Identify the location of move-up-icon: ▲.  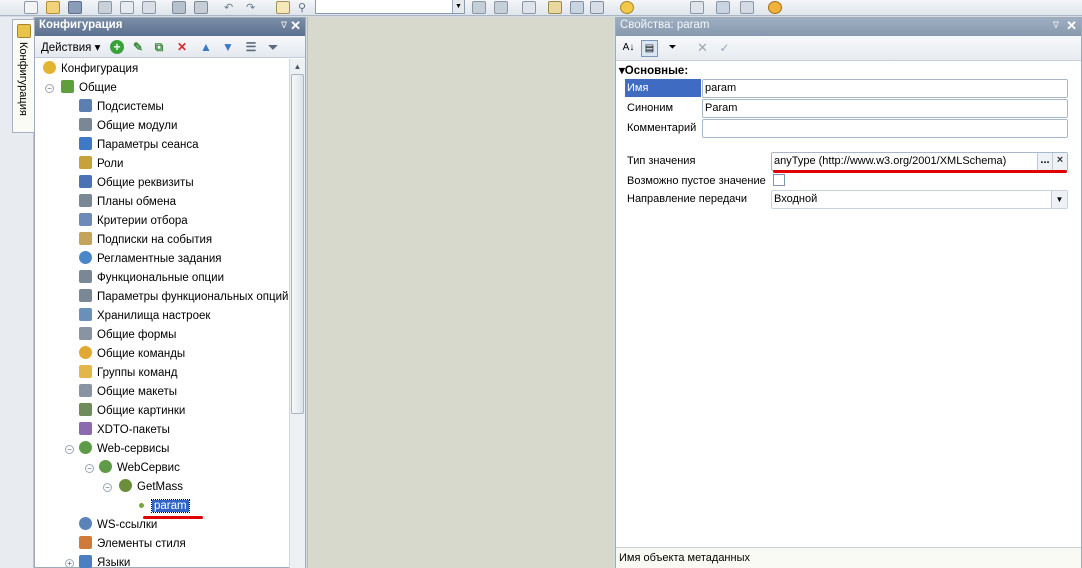
(206, 47).